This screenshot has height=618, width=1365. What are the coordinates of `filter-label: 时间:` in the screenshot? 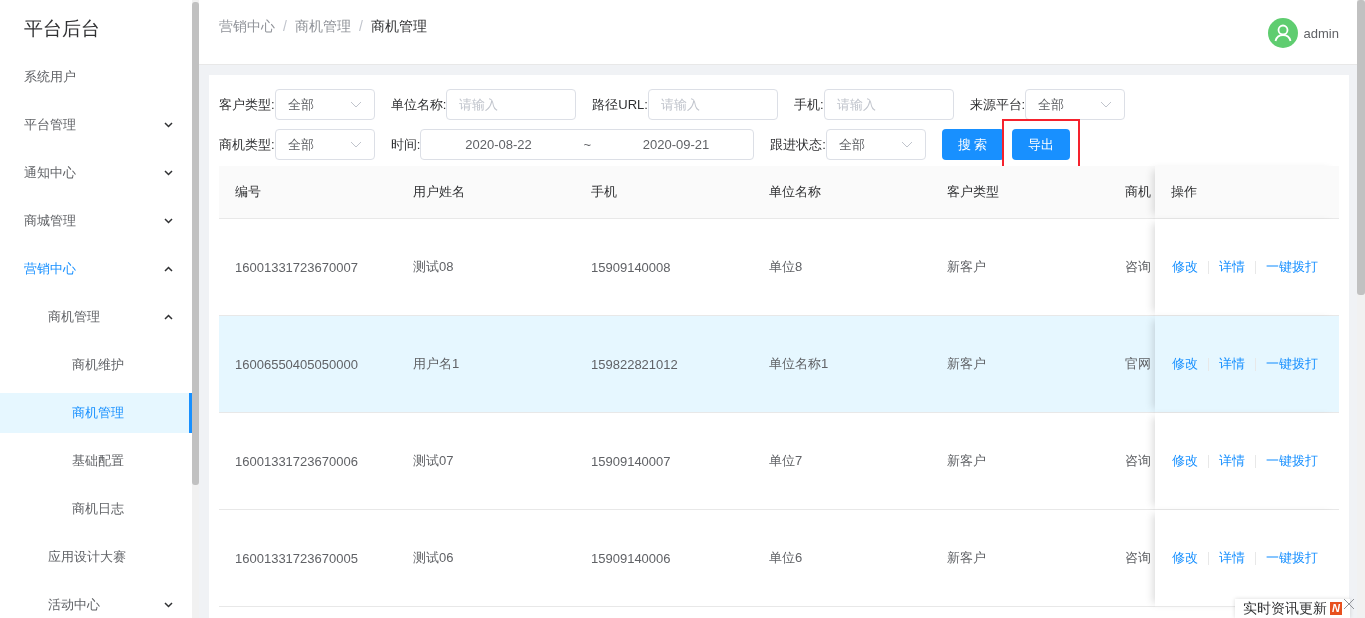 It's located at (405, 144).